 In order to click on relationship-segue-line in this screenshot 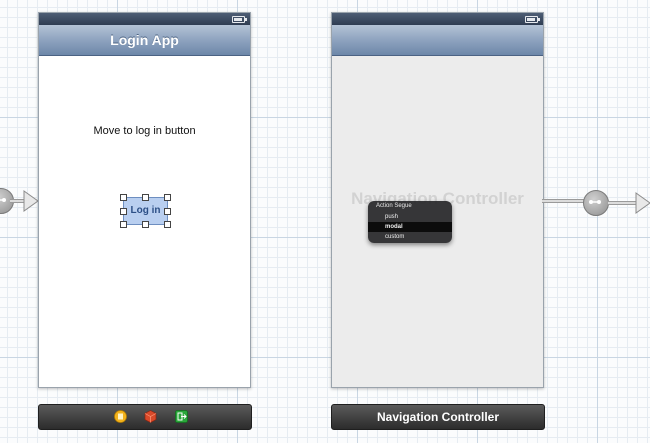, I will do `click(563, 201)`.